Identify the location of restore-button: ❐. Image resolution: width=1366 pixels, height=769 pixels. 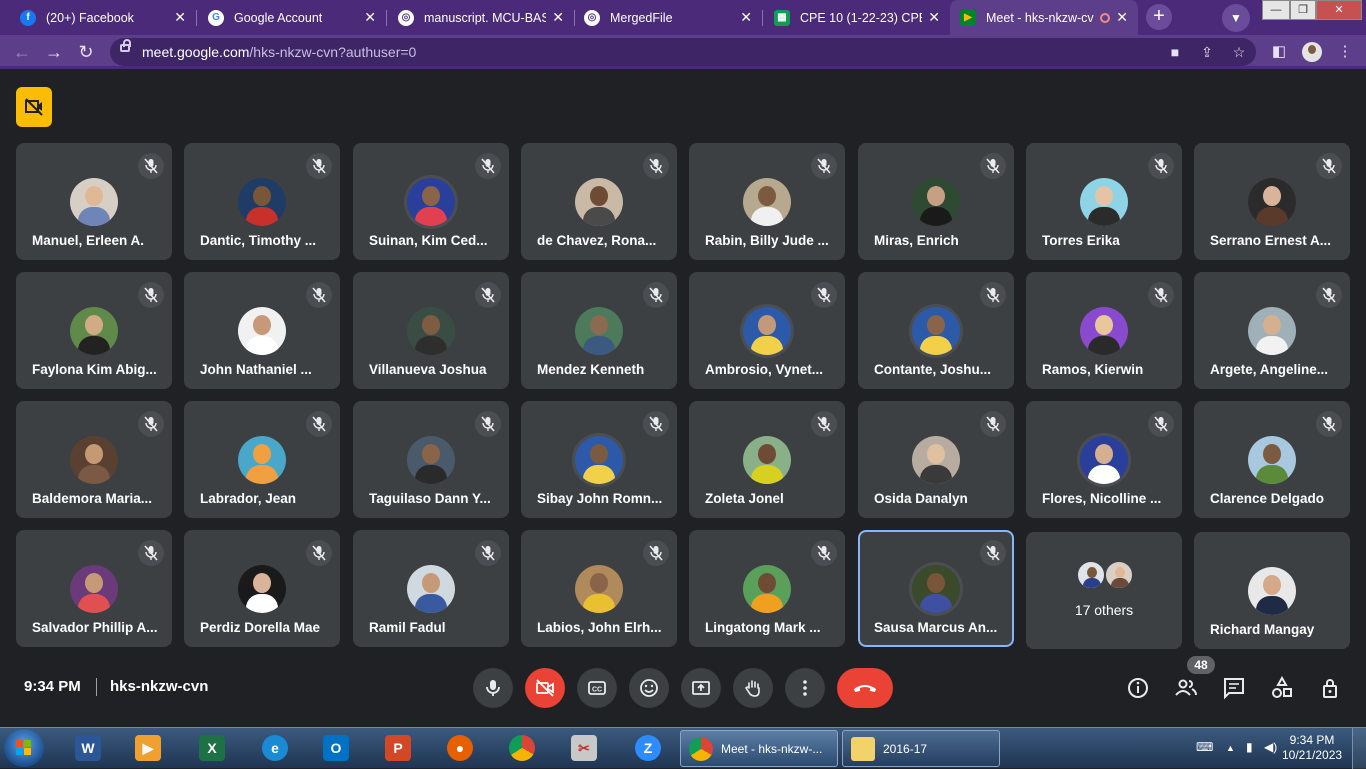
(1303, 10).